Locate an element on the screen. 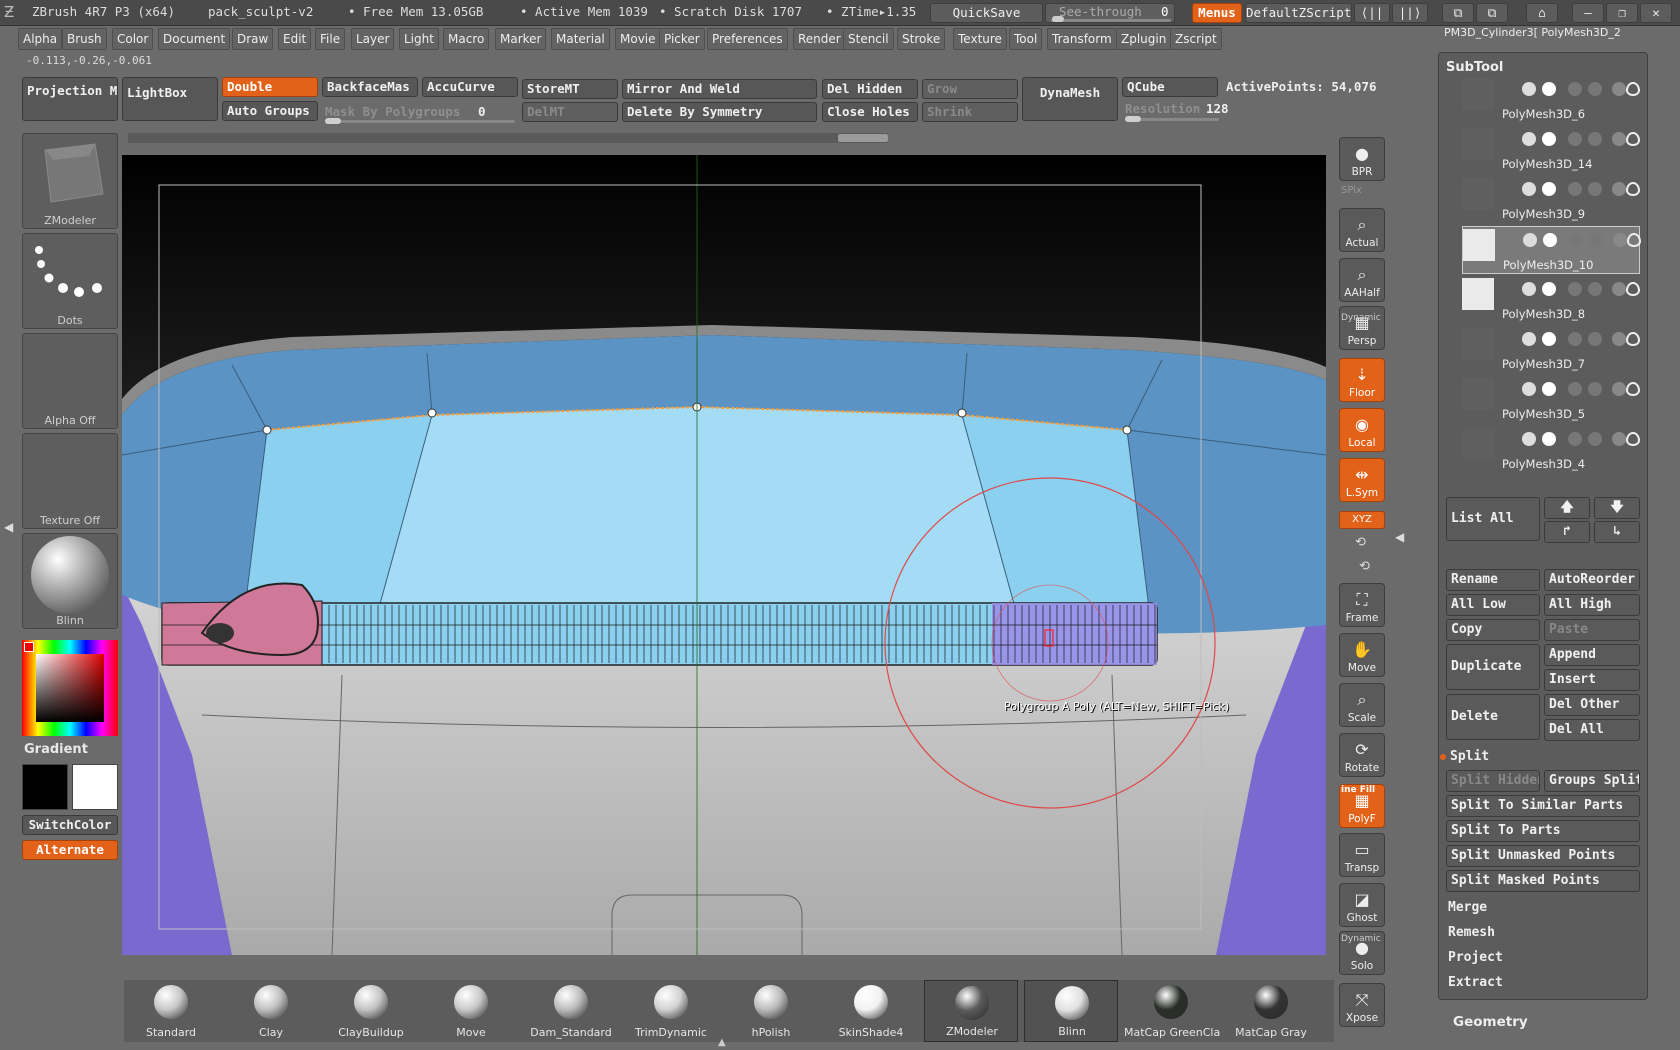 This screenshot has height=1050, width=1680. shelf-item-clay: Clay is located at coordinates (271, 1011).